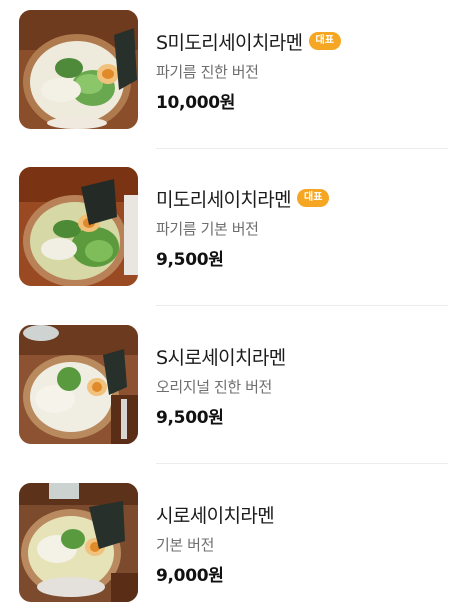 The width and height of the screenshot is (466, 611). I want to click on menu-item-name: 미도리세이치라멘, so click(224, 199).